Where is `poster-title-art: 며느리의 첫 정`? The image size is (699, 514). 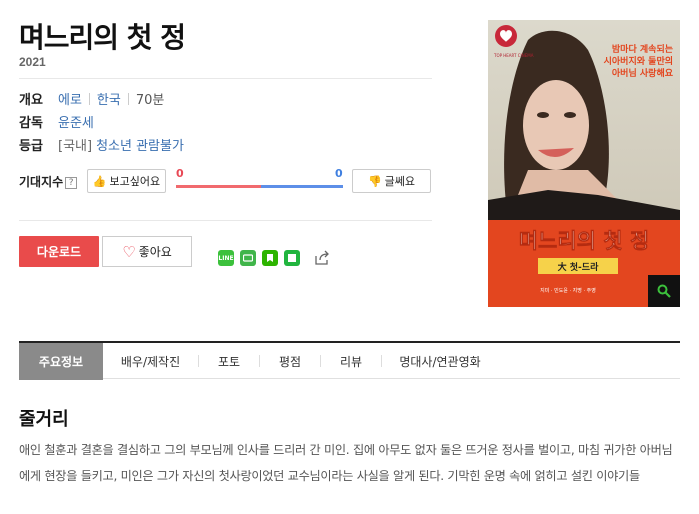
poster-title-art: 며느리의 첫 정 is located at coordinates (584, 241).